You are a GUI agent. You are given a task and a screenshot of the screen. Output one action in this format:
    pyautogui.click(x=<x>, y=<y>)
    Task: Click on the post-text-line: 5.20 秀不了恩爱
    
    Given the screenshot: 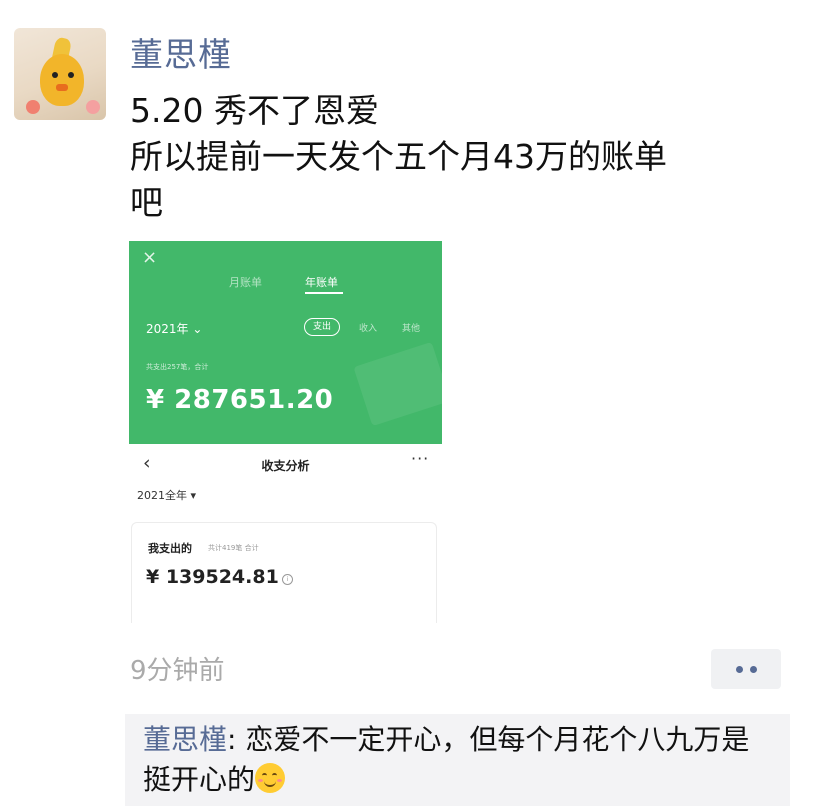 What is the action you would take?
    pyautogui.click(x=254, y=110)
    